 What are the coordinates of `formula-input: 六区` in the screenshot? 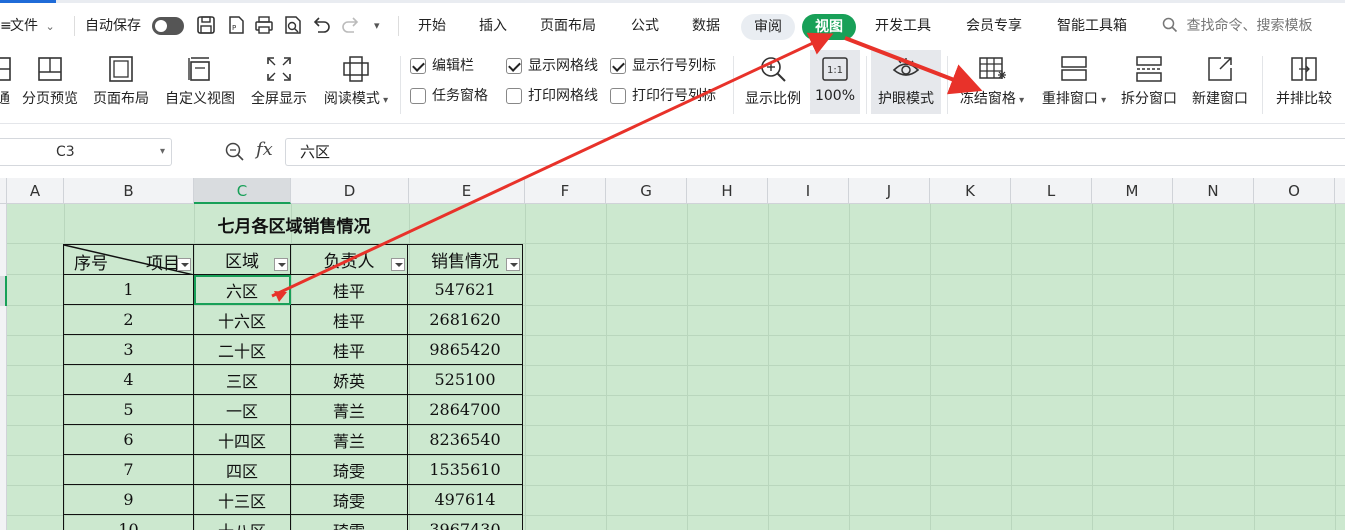 It's located at (815, 152).